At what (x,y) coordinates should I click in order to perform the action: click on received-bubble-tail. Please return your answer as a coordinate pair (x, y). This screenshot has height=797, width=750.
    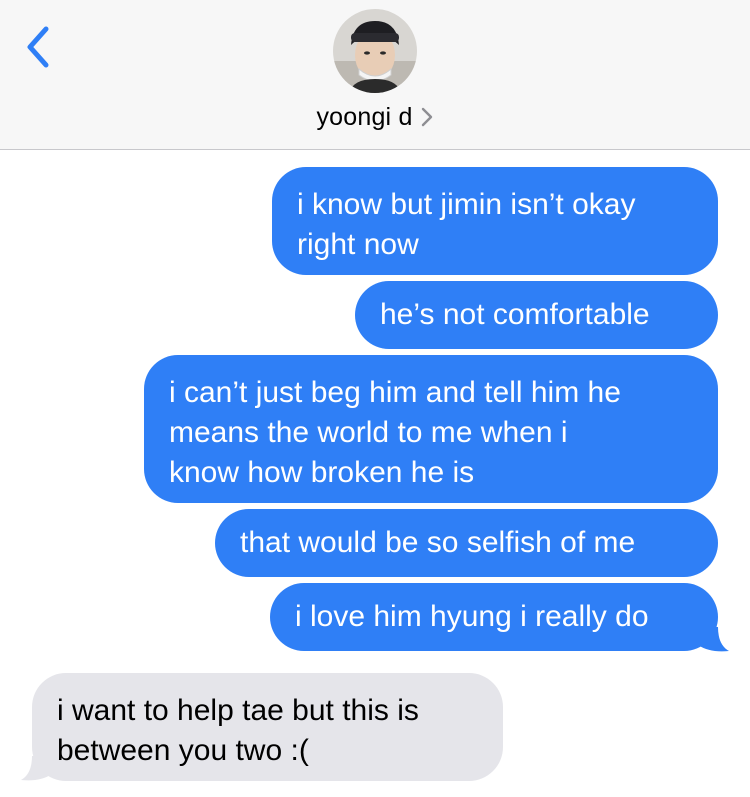
    Looking at the image, I should click on (36, 768).